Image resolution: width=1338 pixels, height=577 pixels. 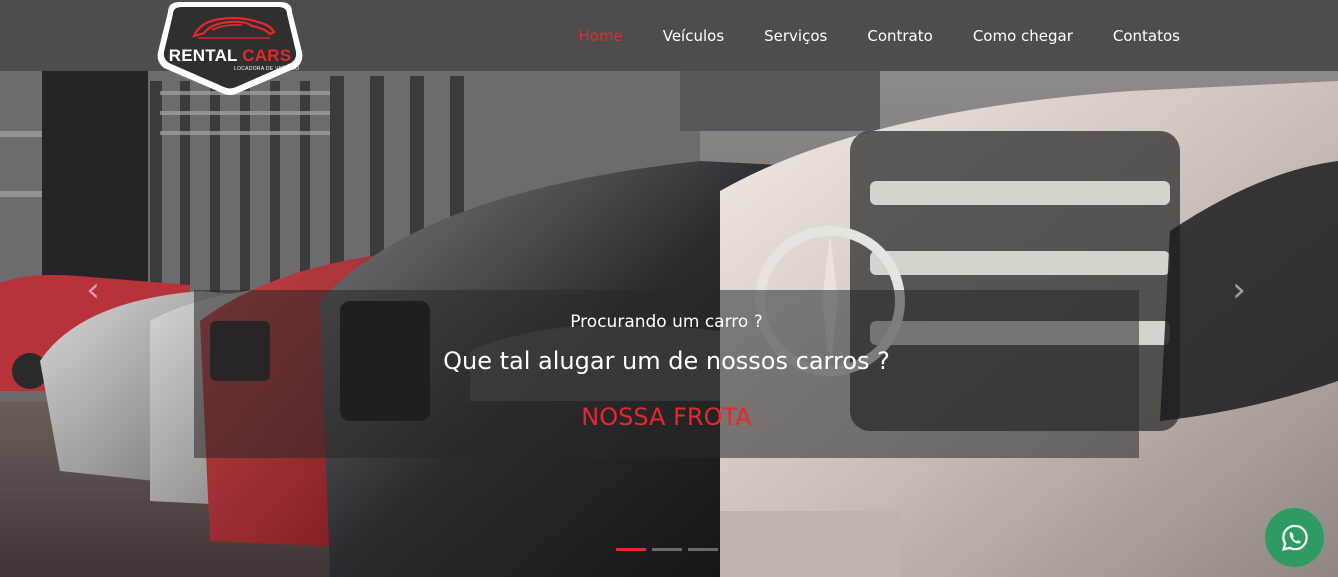 What do you see at coordinates (899, 36) in the screenshot?
I see `nav-contrato: Contrato` at bounding box center [899, 36].